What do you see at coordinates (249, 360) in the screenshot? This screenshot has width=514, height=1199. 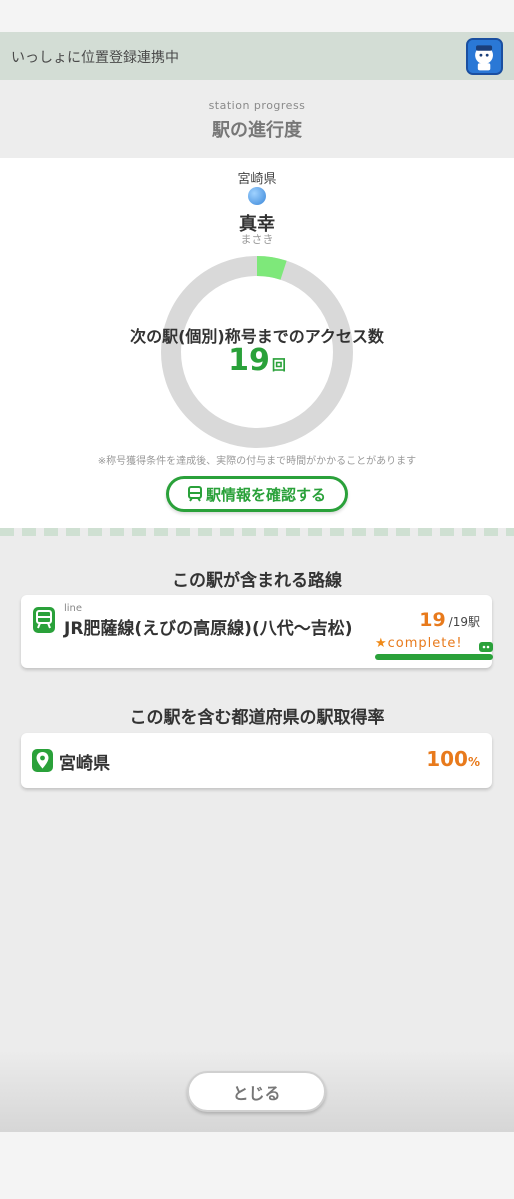 I see `access-count-value: 19` at bounding box center [249, 360].